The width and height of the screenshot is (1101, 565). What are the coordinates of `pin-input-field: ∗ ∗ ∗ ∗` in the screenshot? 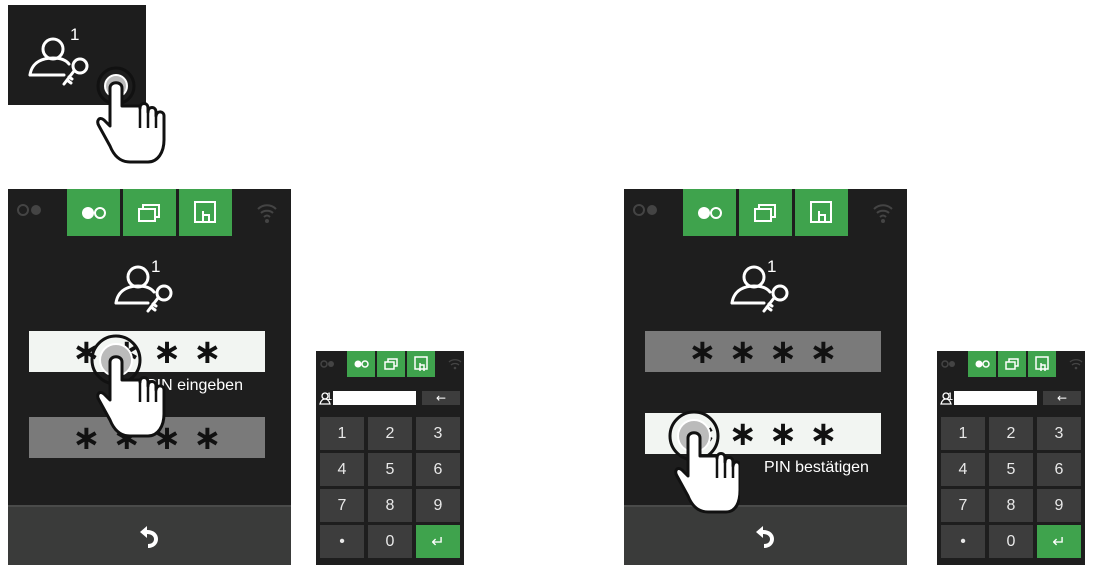 It's located at (763, 351).